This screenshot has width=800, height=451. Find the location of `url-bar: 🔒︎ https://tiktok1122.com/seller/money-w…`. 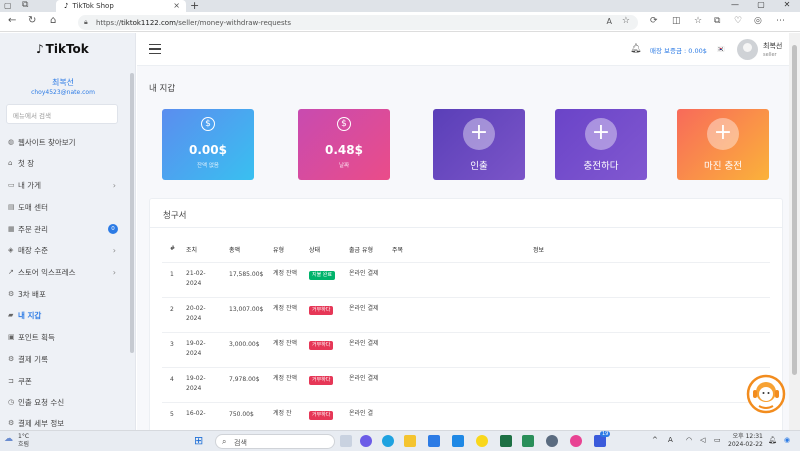

url-bar: 🔒︎ https://tiktok1122.com/seller/money-w… is located at coordinates (358, 22).